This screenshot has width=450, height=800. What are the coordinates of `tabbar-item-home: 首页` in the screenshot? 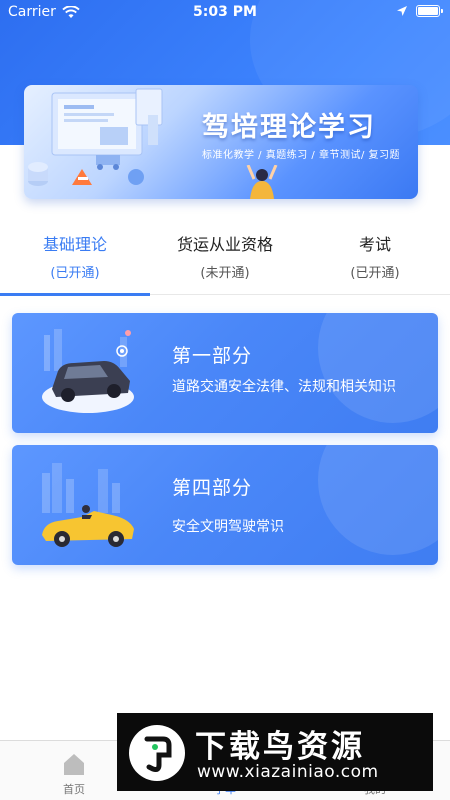 It's located at (74, 774).